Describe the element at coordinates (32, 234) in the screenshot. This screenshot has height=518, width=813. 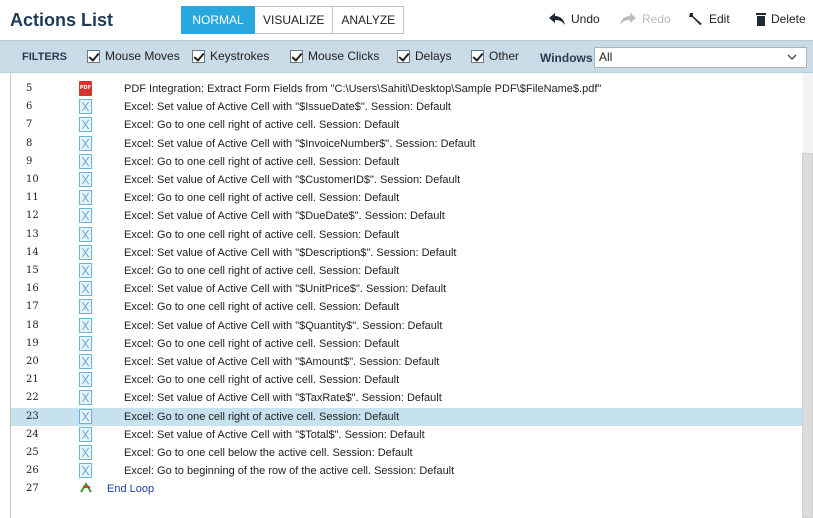
I see `action-number: 13` at that location.